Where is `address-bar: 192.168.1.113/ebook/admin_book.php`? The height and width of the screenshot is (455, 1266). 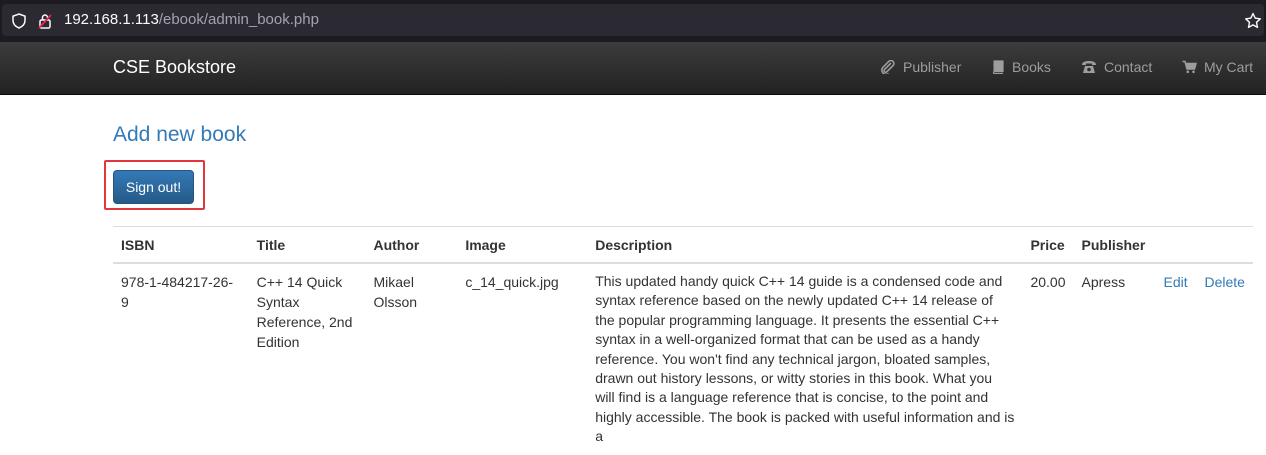 address-bar: 192.168.1.113/ebook/admin_book.php is located at coordinates (633, 20).